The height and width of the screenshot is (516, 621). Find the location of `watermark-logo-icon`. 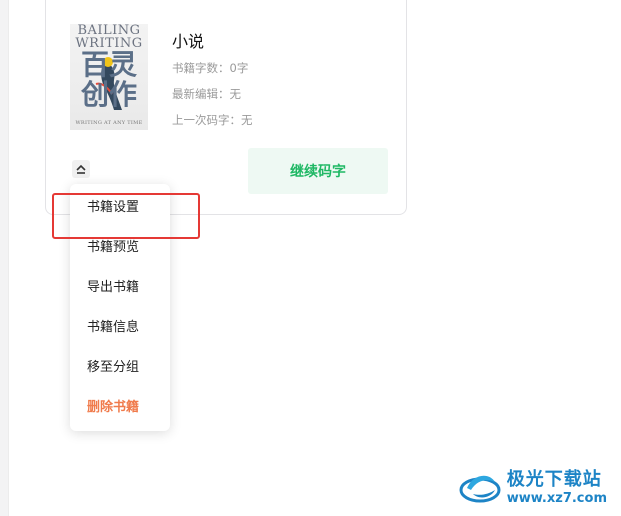

watermark-logo-icon is located at coordinates (480, 489).